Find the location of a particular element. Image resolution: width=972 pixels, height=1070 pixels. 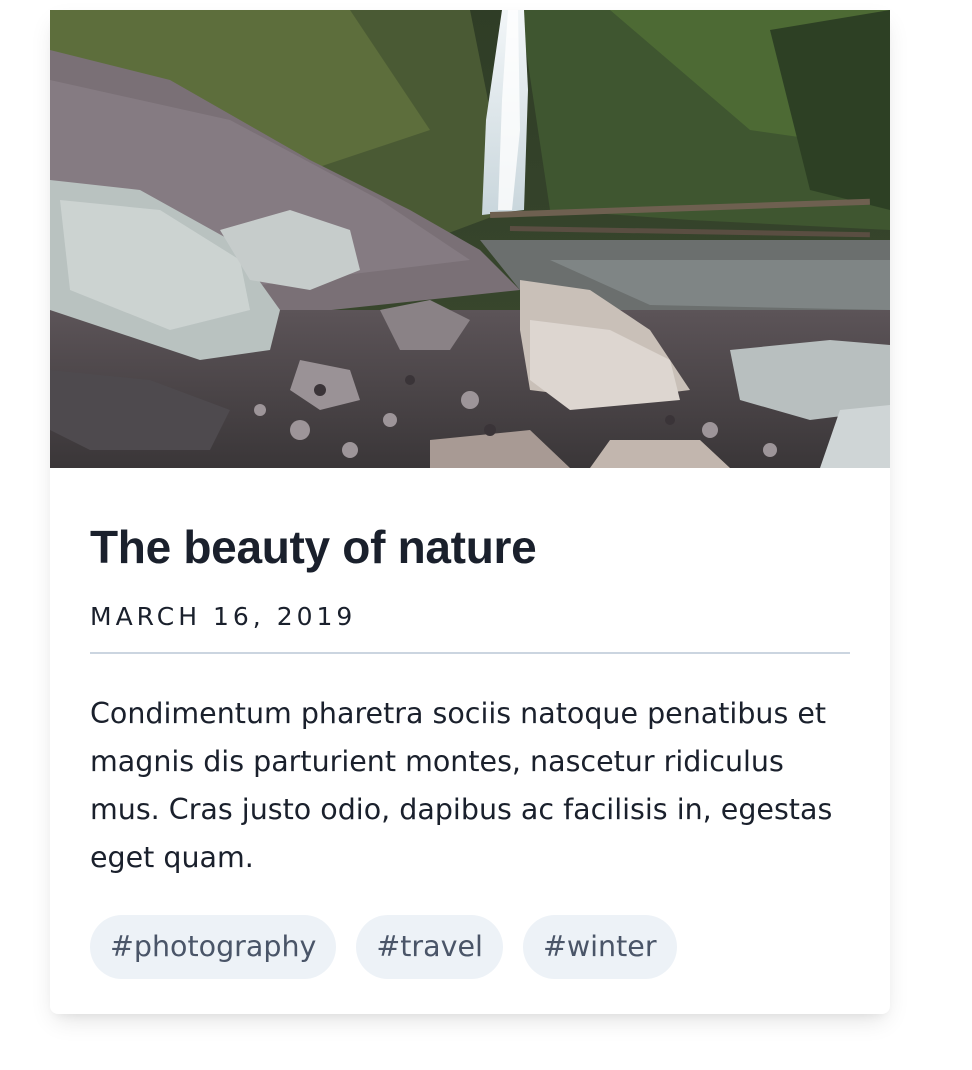

post-title: The beauty of nature is located at coordinates (313, 547).